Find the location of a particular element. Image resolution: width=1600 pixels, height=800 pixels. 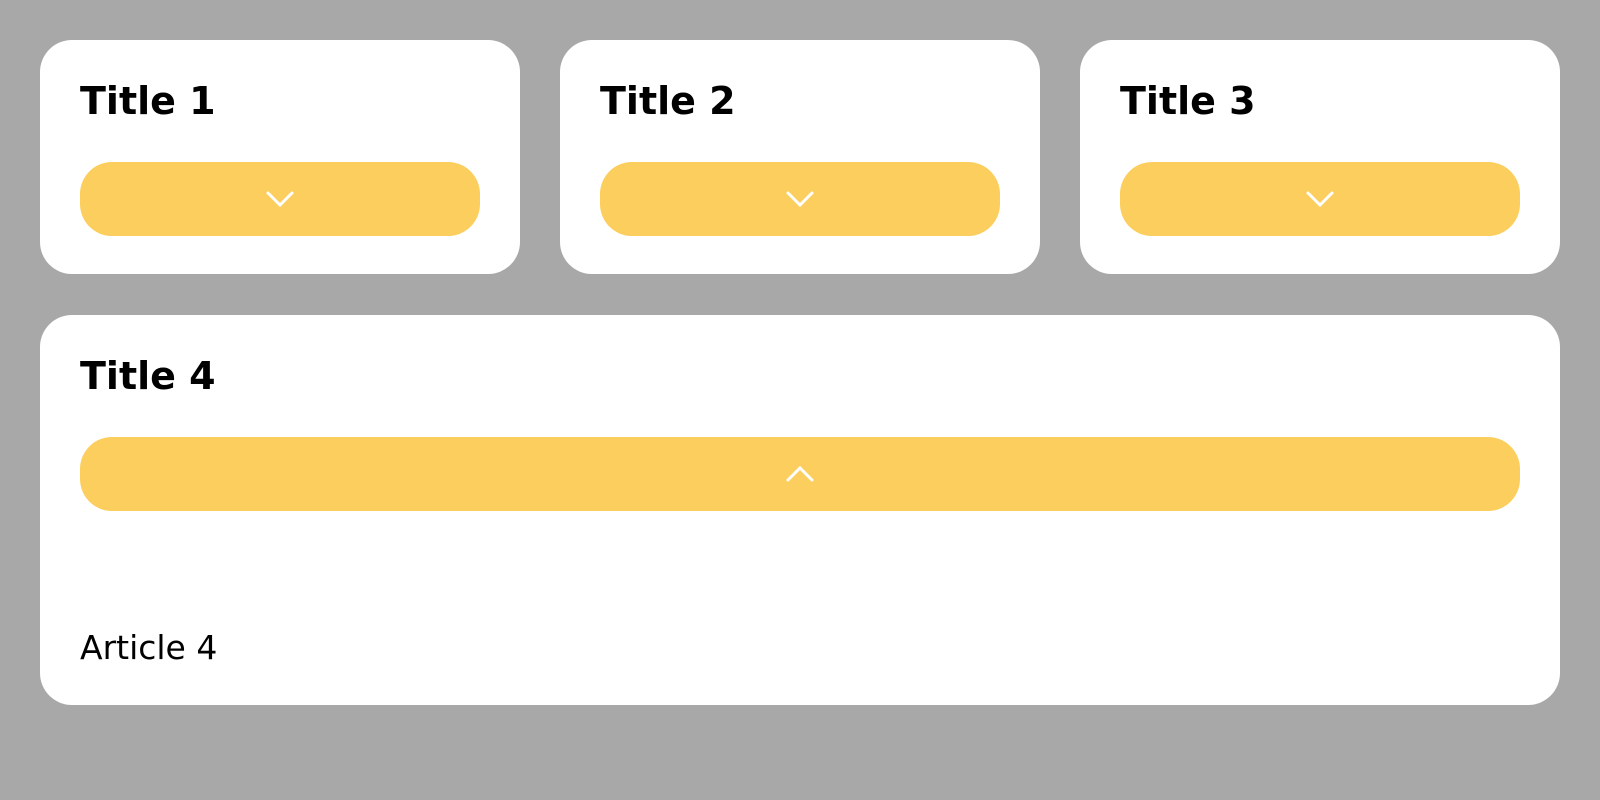

card-title: Title 4 is located at coordinates (148, 376).